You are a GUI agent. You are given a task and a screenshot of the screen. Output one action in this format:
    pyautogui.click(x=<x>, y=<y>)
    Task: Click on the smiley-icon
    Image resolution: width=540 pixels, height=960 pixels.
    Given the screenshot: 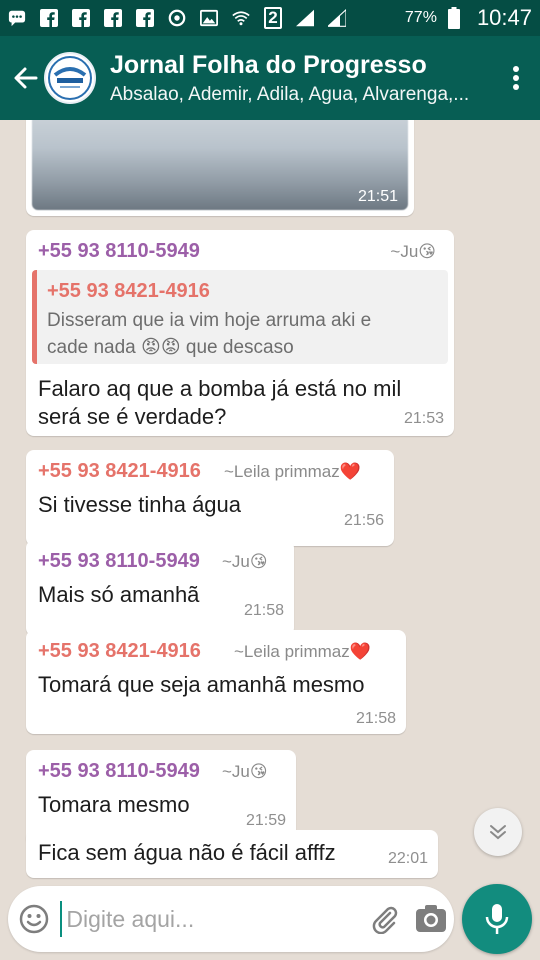 What is the action you would take?
    pyautogui.click(x=34, y=919)
    